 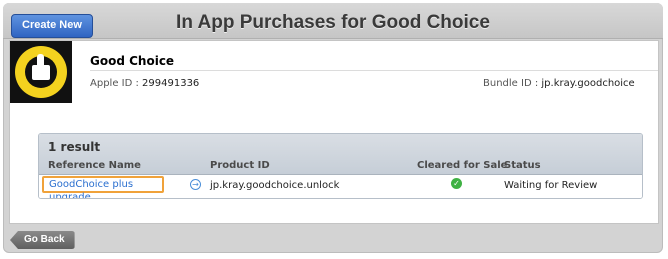 What do you see at coordinates (103, 187) in the screenshot?
I see `reference-name-link: GoodChoice plus upgrade` at bounding box center [103, 187].